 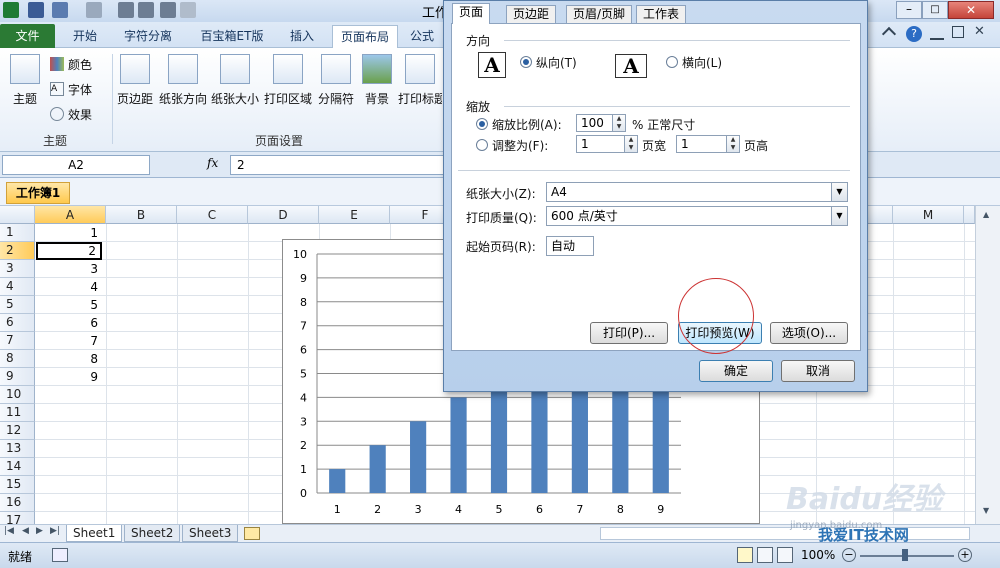 What do you see at coordinates (420, 80) in the screenshot?
I see `print-titles-button: 打印标题` at bounding box center [420, 80].